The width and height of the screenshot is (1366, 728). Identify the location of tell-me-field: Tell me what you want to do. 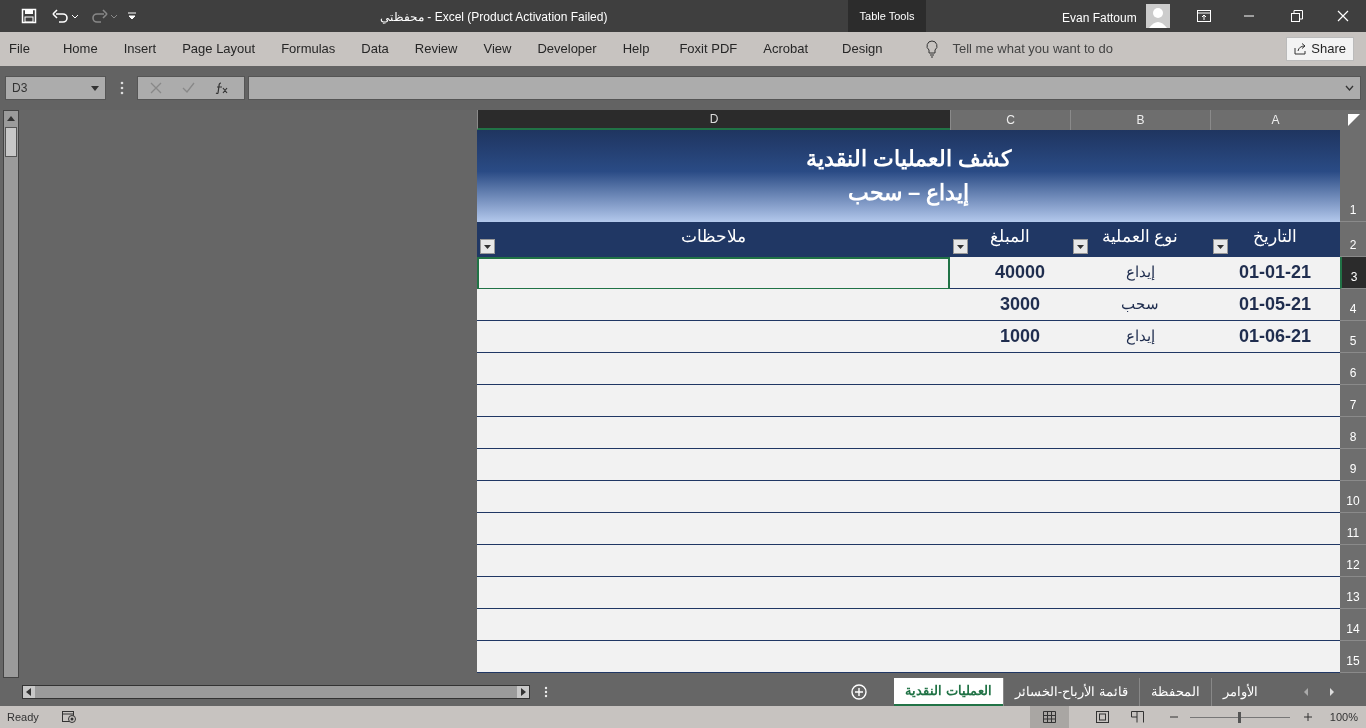
(1032, 49).